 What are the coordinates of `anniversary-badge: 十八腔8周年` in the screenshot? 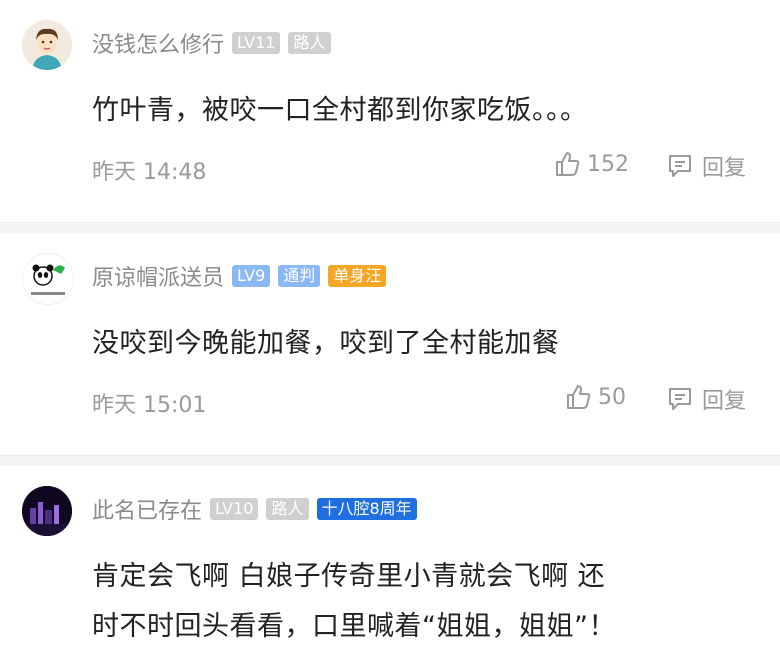 It's located at (366, 509).